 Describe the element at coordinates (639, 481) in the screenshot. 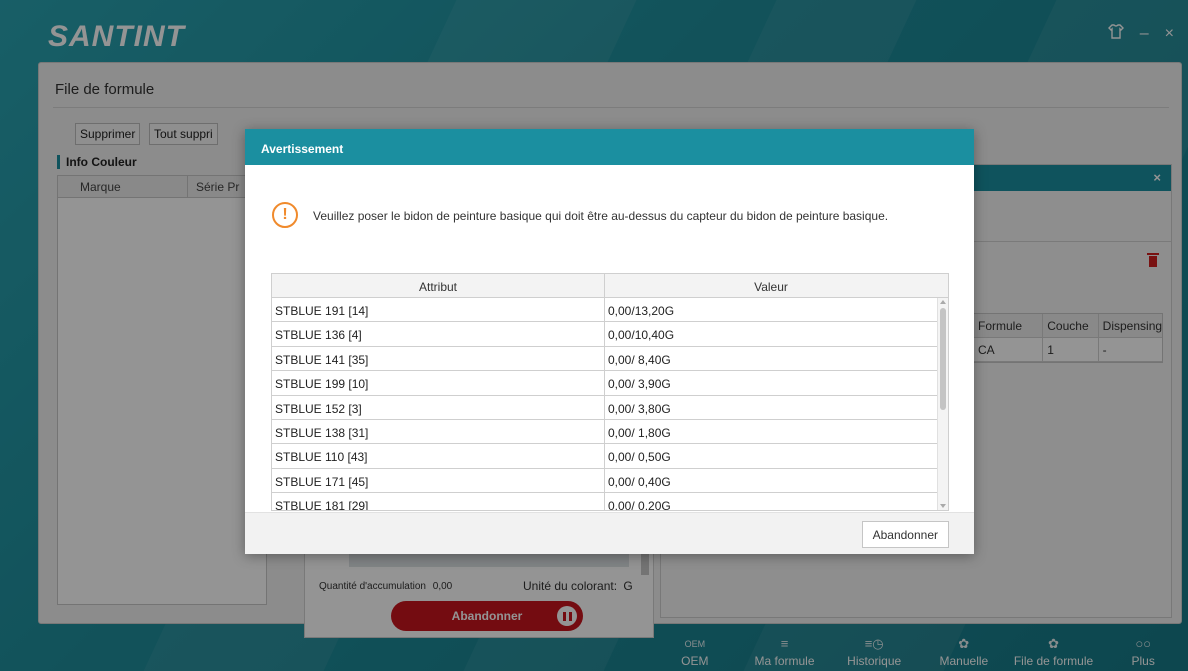

I see `cell-value: 0,00/ 0,40G` at that location.